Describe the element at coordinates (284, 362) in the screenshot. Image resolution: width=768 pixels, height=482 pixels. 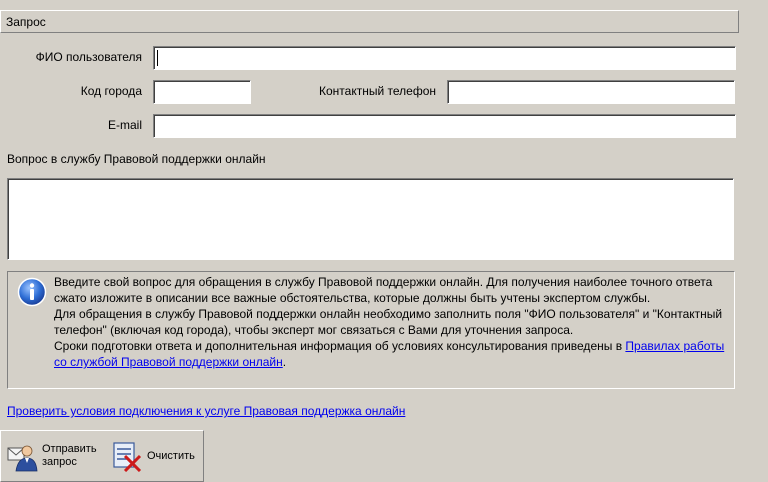
I see `info-paragraph-3-suffix: .` at that location.